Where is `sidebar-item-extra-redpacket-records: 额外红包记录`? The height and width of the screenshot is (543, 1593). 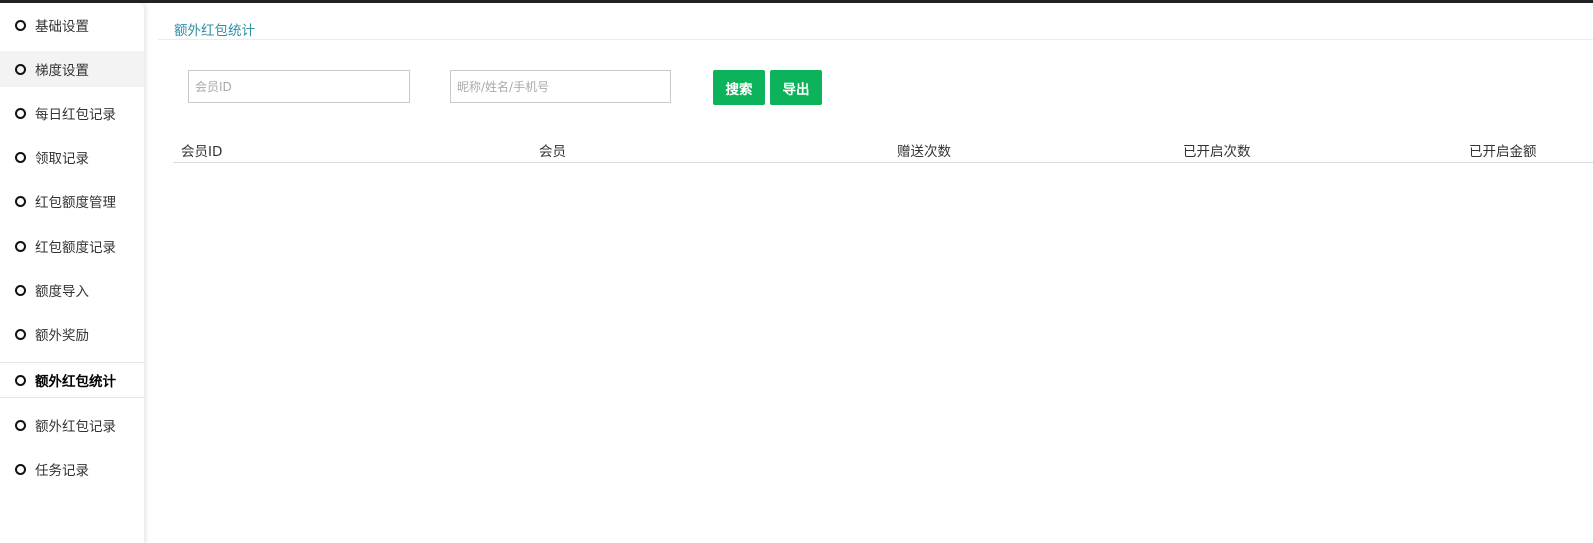 sidebar-item-extra-redpacket-records: 额外红包记录 is located at coordinates (72, 425).